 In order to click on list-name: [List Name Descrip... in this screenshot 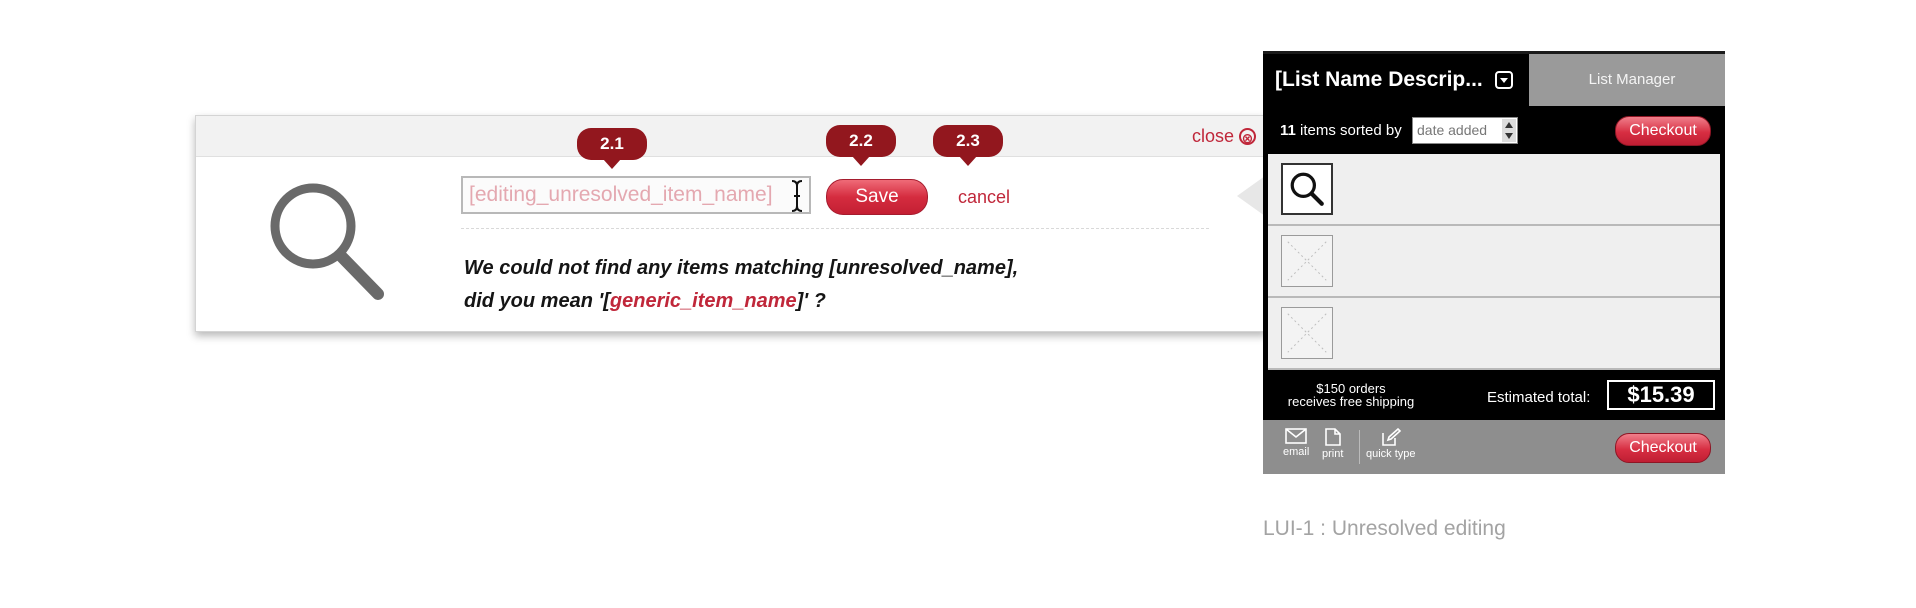, I will do `click(1379, 79)`.